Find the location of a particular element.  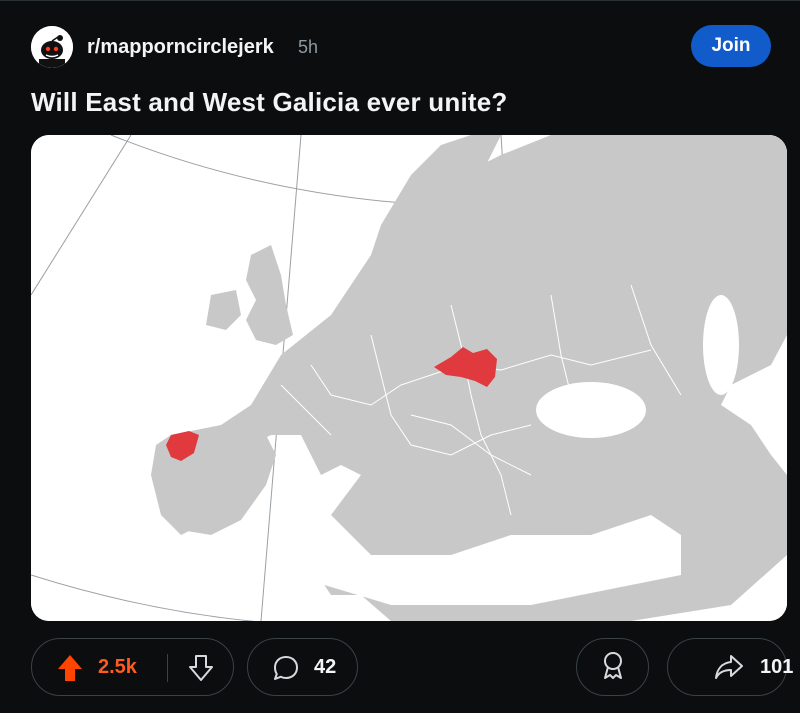

comment-icon is located at coordinates (286, 670).